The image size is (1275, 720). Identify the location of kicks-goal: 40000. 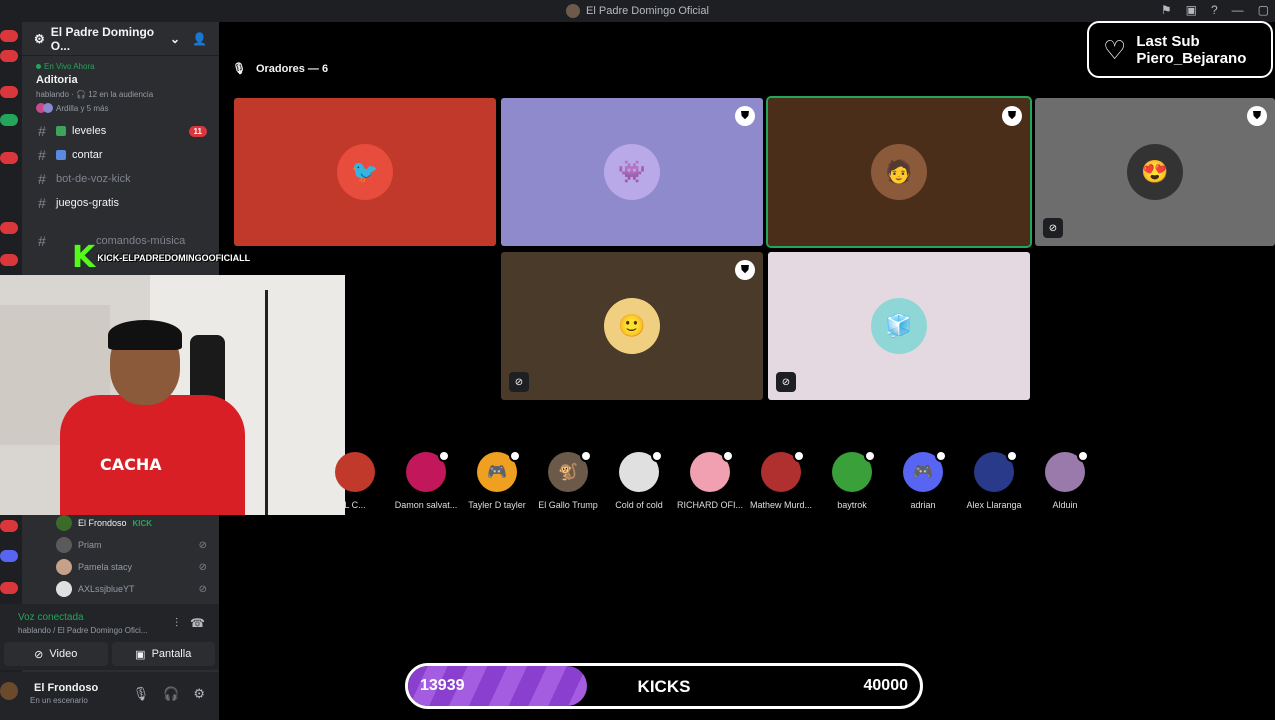
(886, 685).